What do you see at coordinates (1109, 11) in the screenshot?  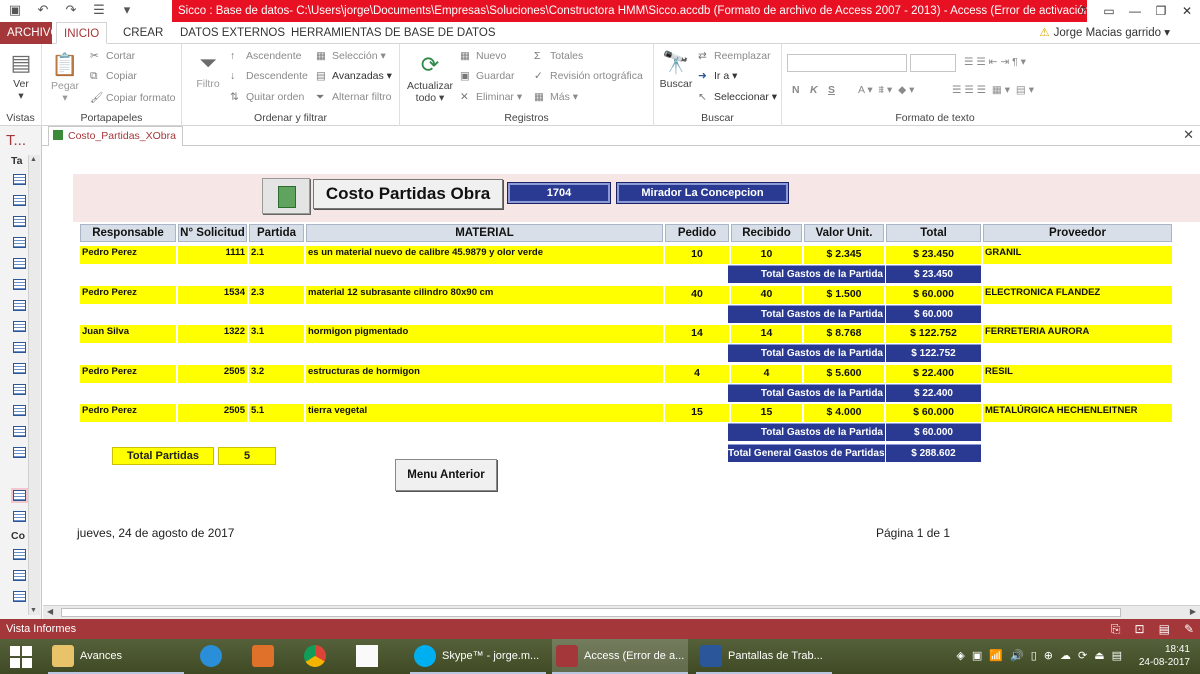 I see `ribbon-display-button: ▭` at bounding box center [1109, 11].